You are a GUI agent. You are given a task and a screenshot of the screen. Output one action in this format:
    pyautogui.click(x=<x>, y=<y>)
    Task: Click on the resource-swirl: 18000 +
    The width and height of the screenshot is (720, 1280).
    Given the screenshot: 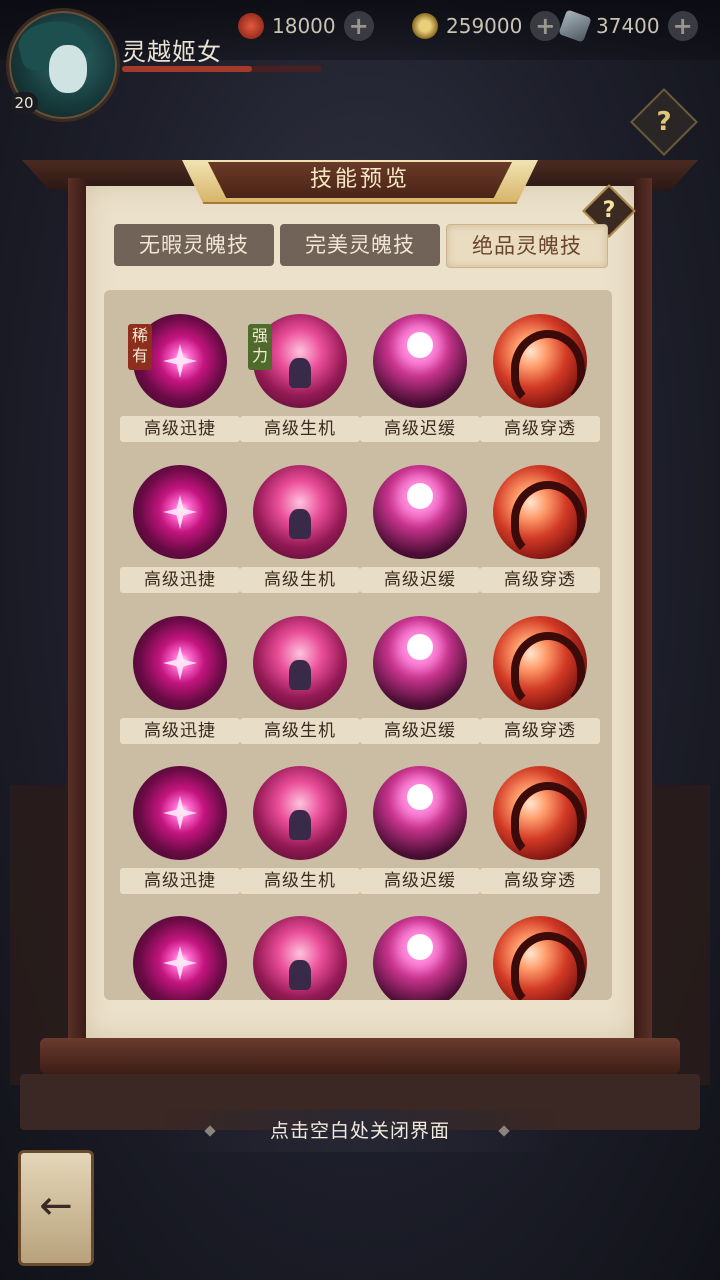 What is the action you would take?
    pyautogui.click(x=306, y=26)
    